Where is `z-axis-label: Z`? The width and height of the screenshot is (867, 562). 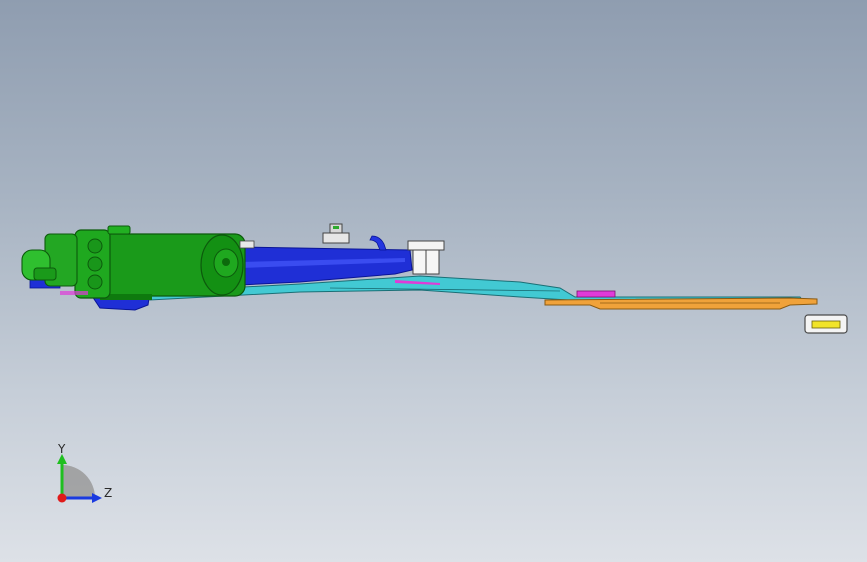
z-axis-label: Z is located at coordinates (108, 493).